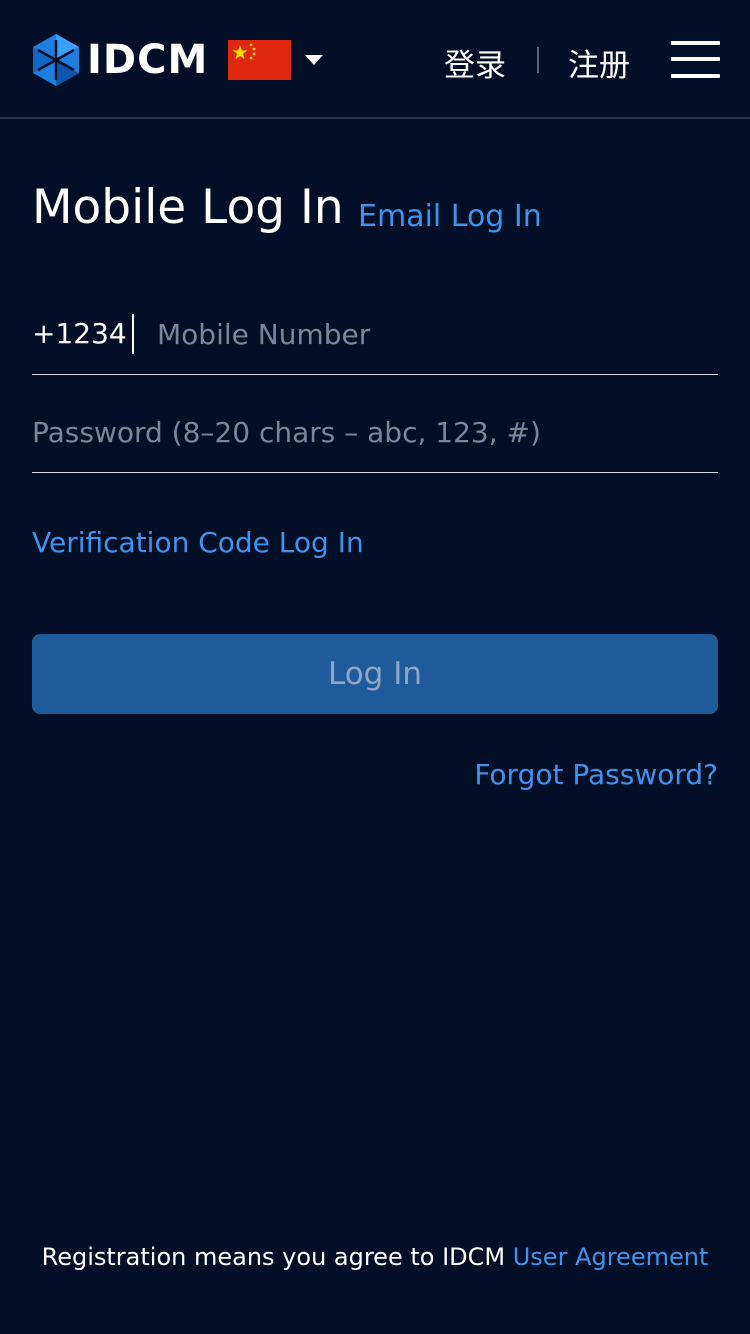  What do you see at coordinates (273, 1257) in the screenshot?
I see `agreement-text: Registration means you agree to IDCM` at bounding box center [273, 1257].